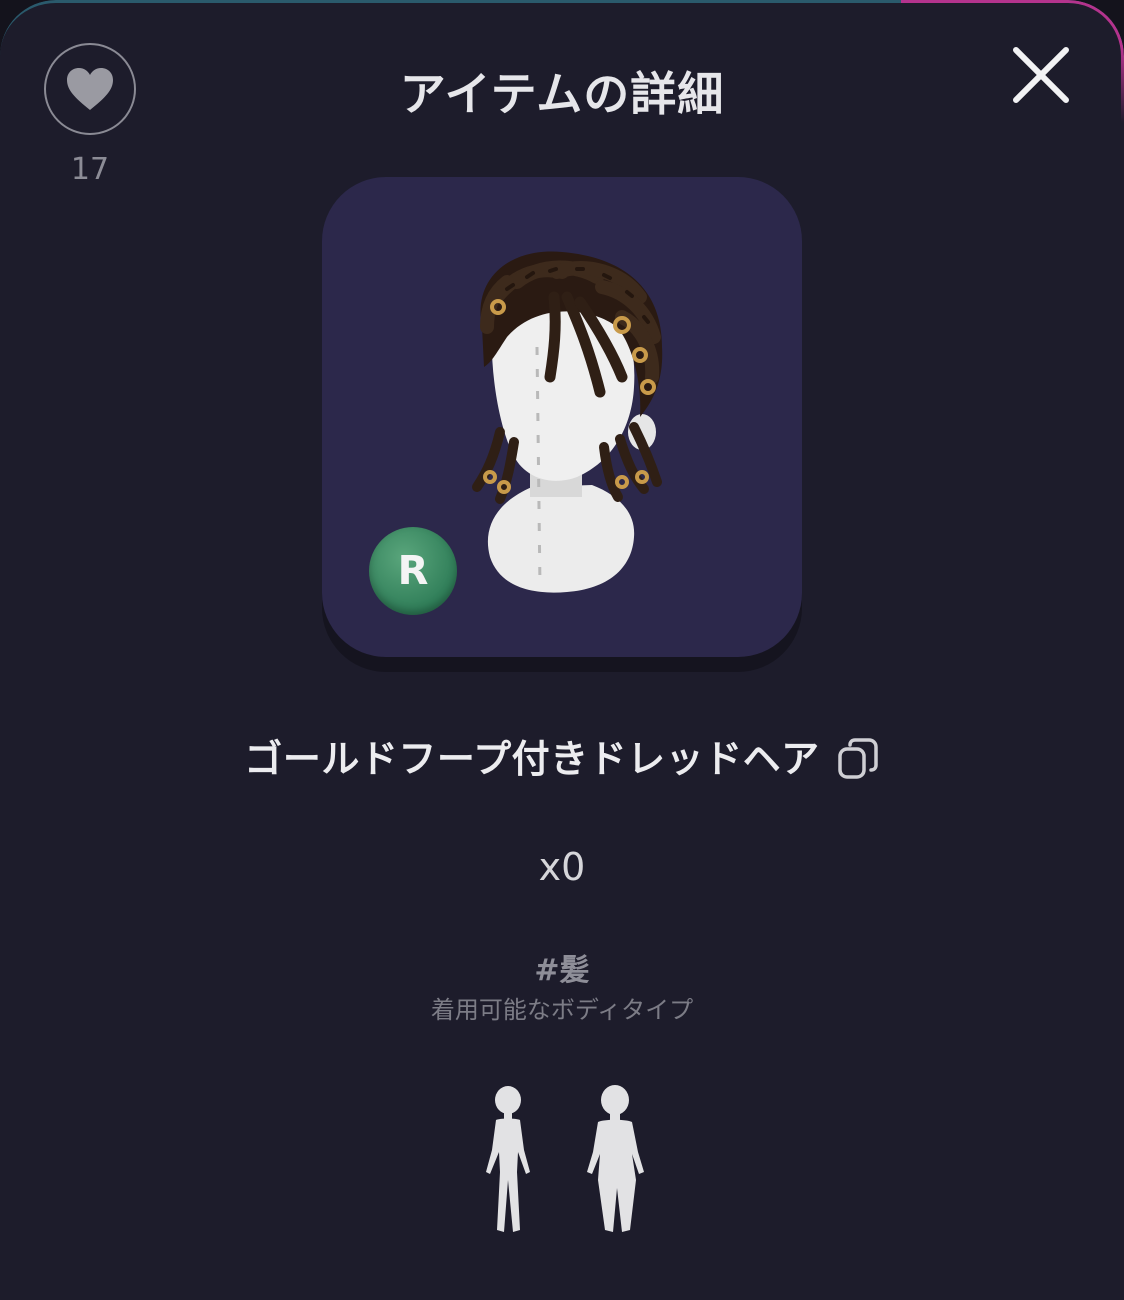 The width and height of the screenshot is (1124, 1300). Describe the element at coordinates (562, 867) in the screenshot. I see `owned-quantity: x0` at that location.